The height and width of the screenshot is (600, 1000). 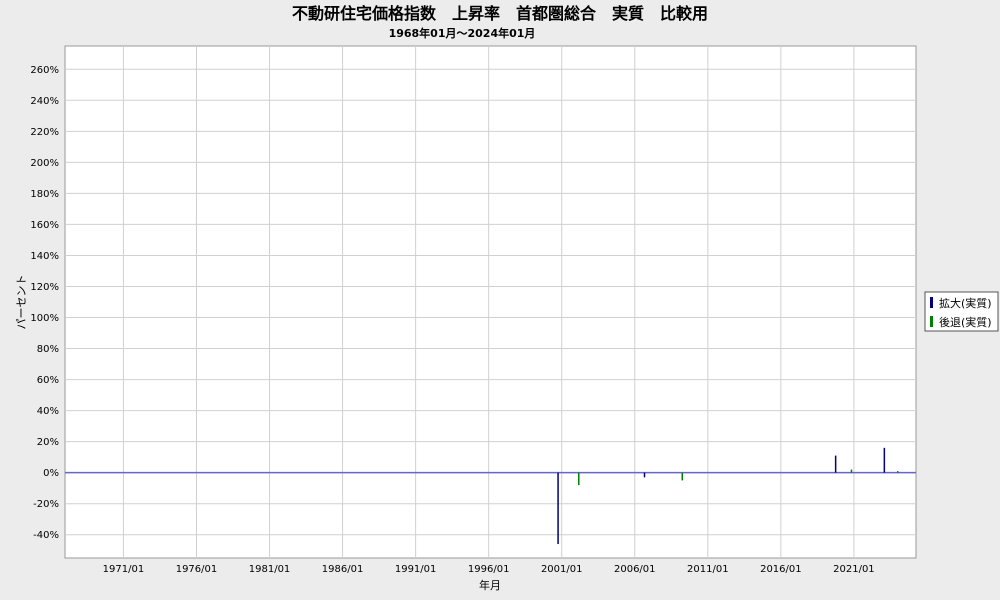 What do you see at coordinates (44, 318) in the screenshot?
I see `y-tick-label: 100%` at bounding box center [44, 318].